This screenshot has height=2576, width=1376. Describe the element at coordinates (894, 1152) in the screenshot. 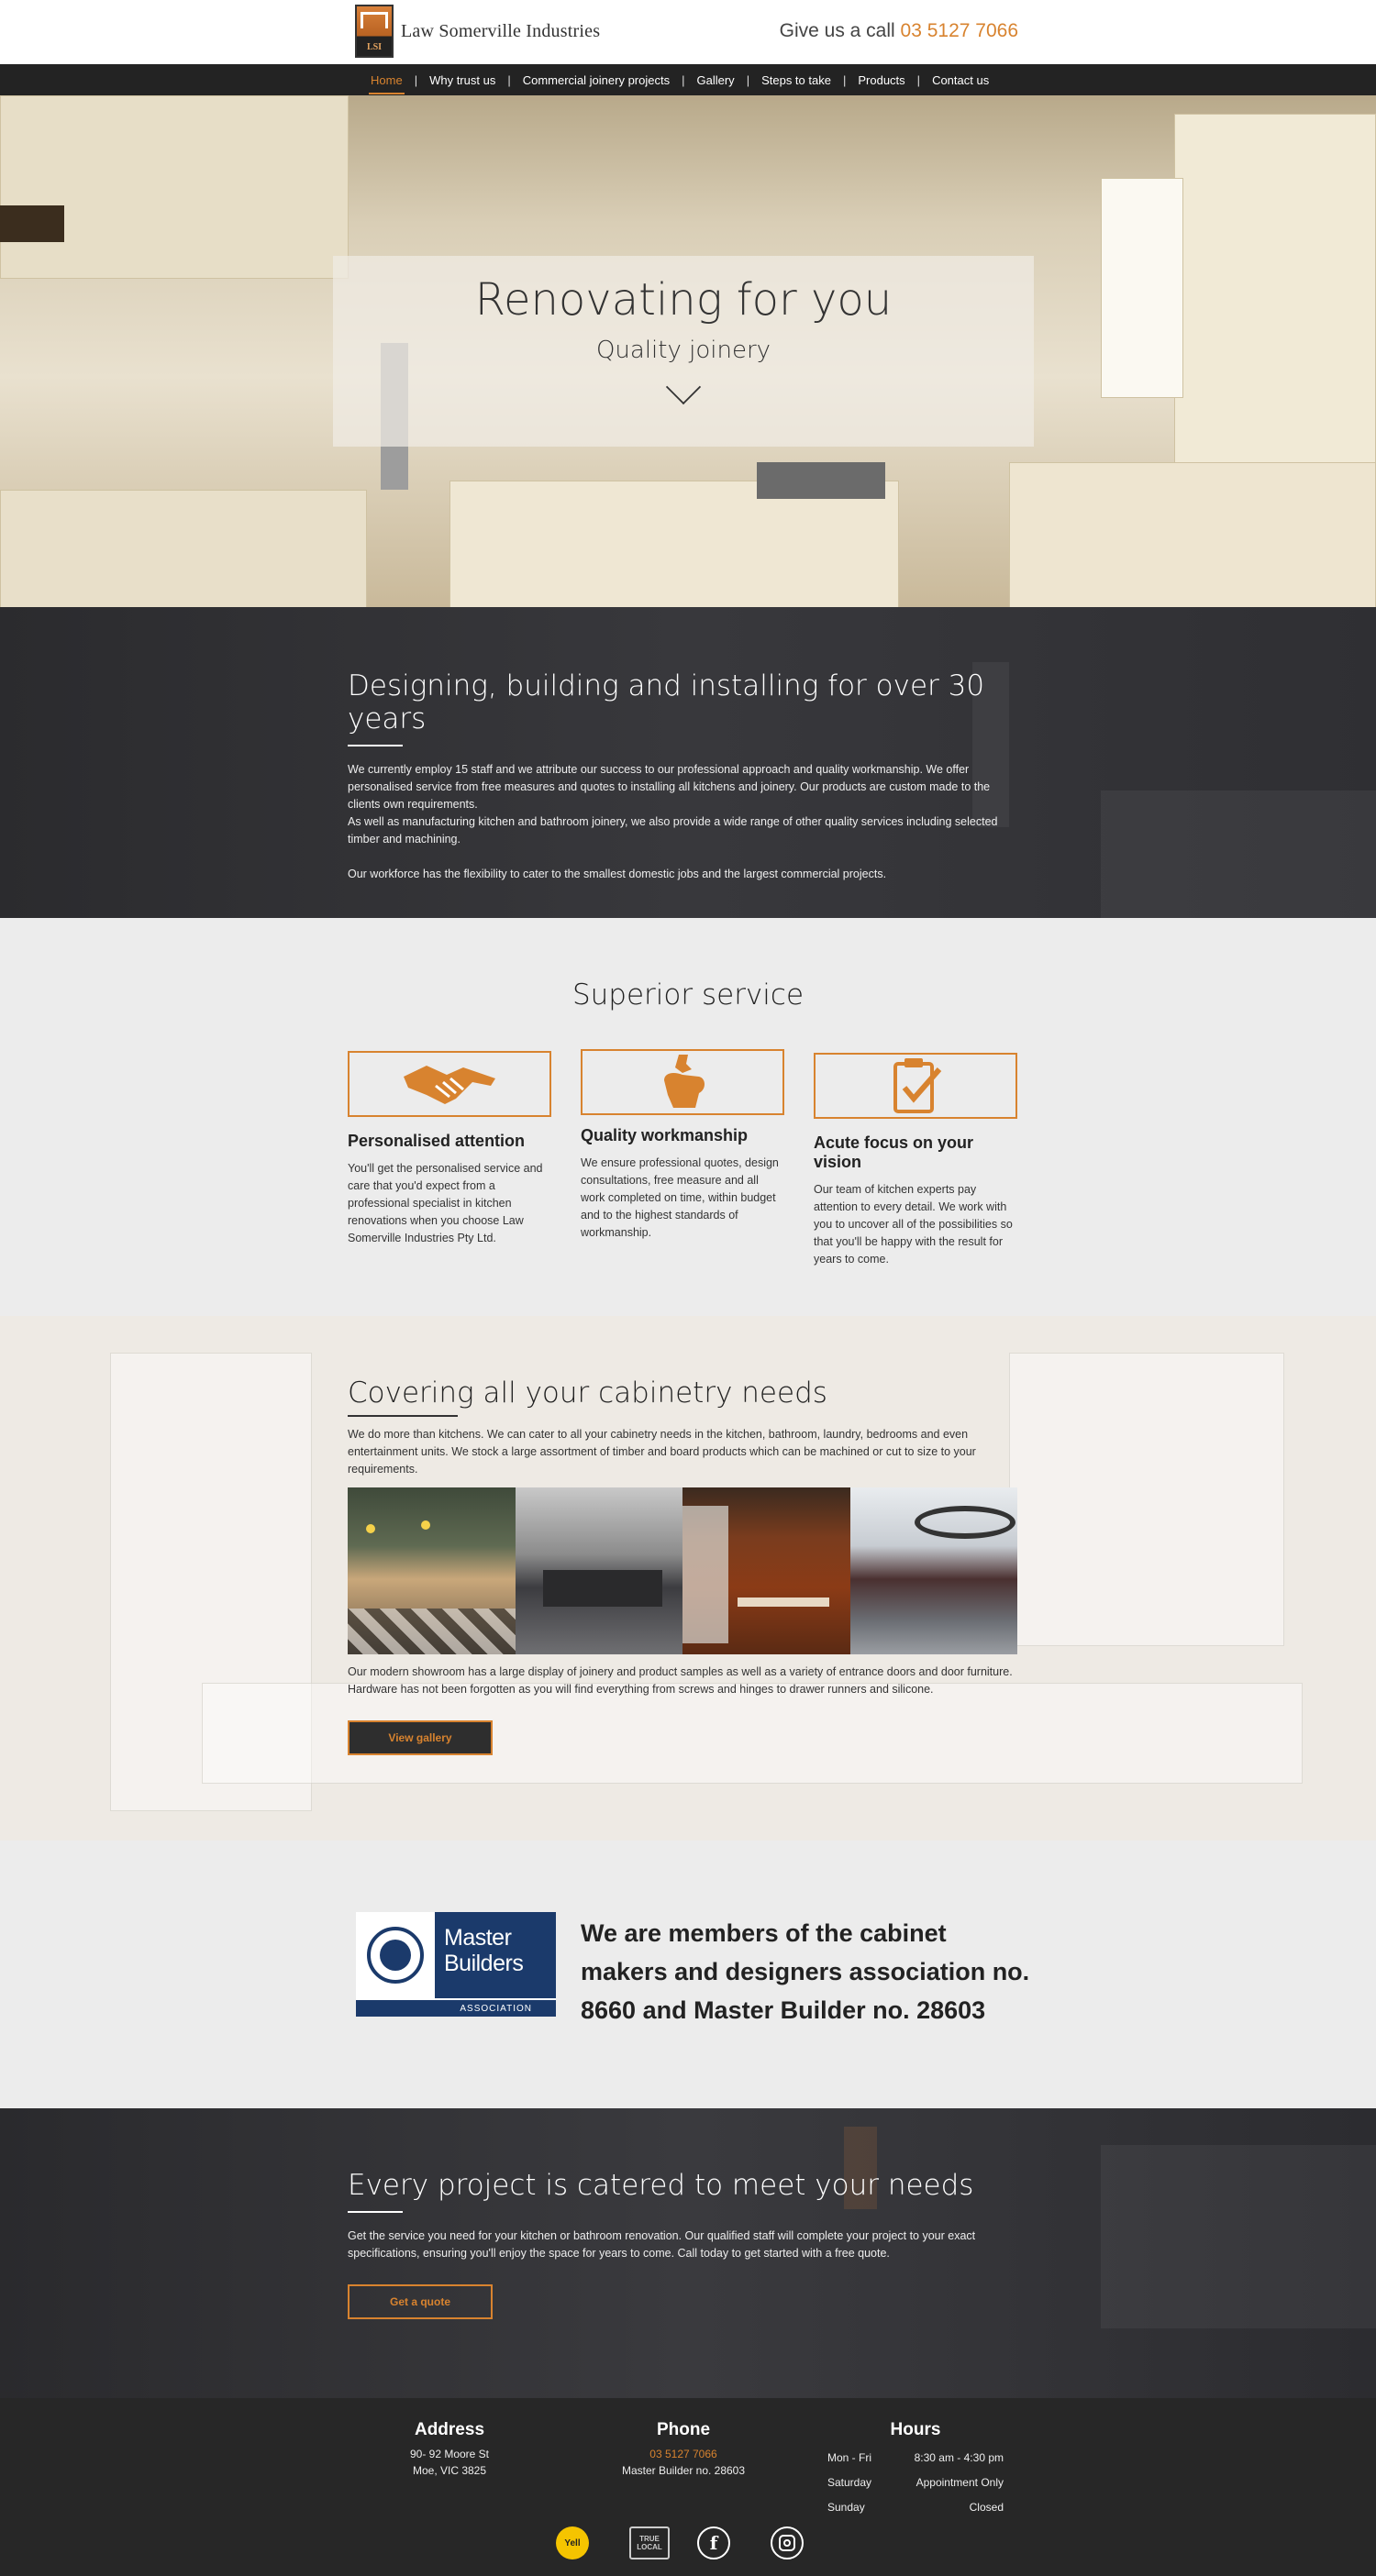

I see `card-title: Acute focus on your vision` at that location.